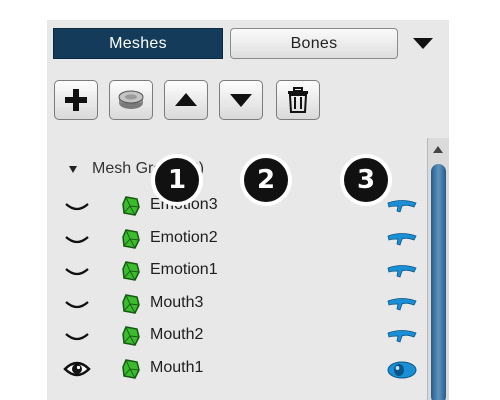  Describe the element at coordinates (402, 372) in the screenshot. I see `lens-open-icon` at that location.